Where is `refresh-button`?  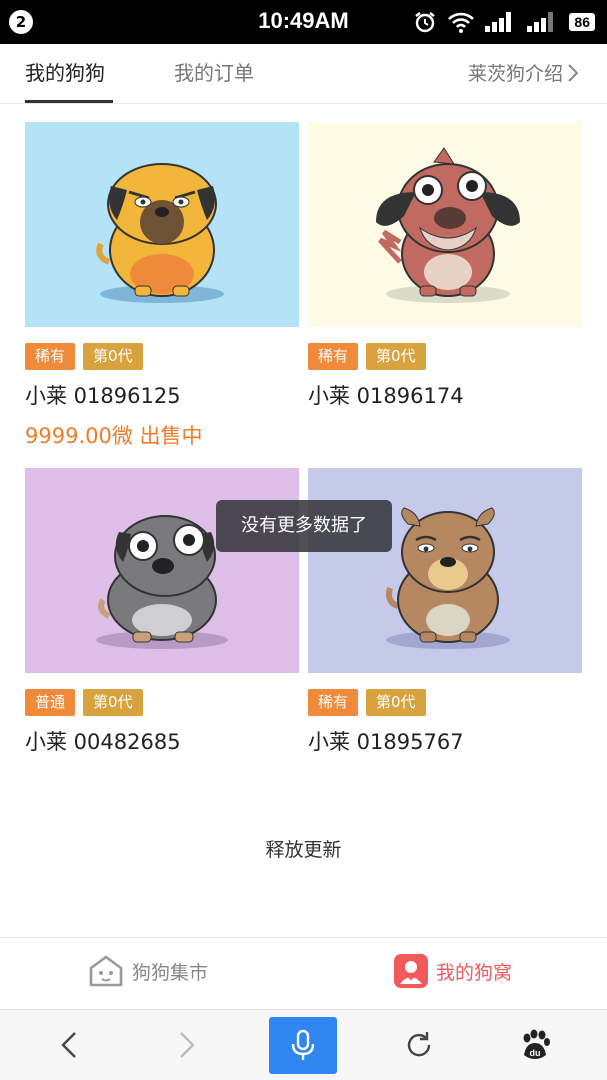 refresh-button is located at coordinates (419, 1045).